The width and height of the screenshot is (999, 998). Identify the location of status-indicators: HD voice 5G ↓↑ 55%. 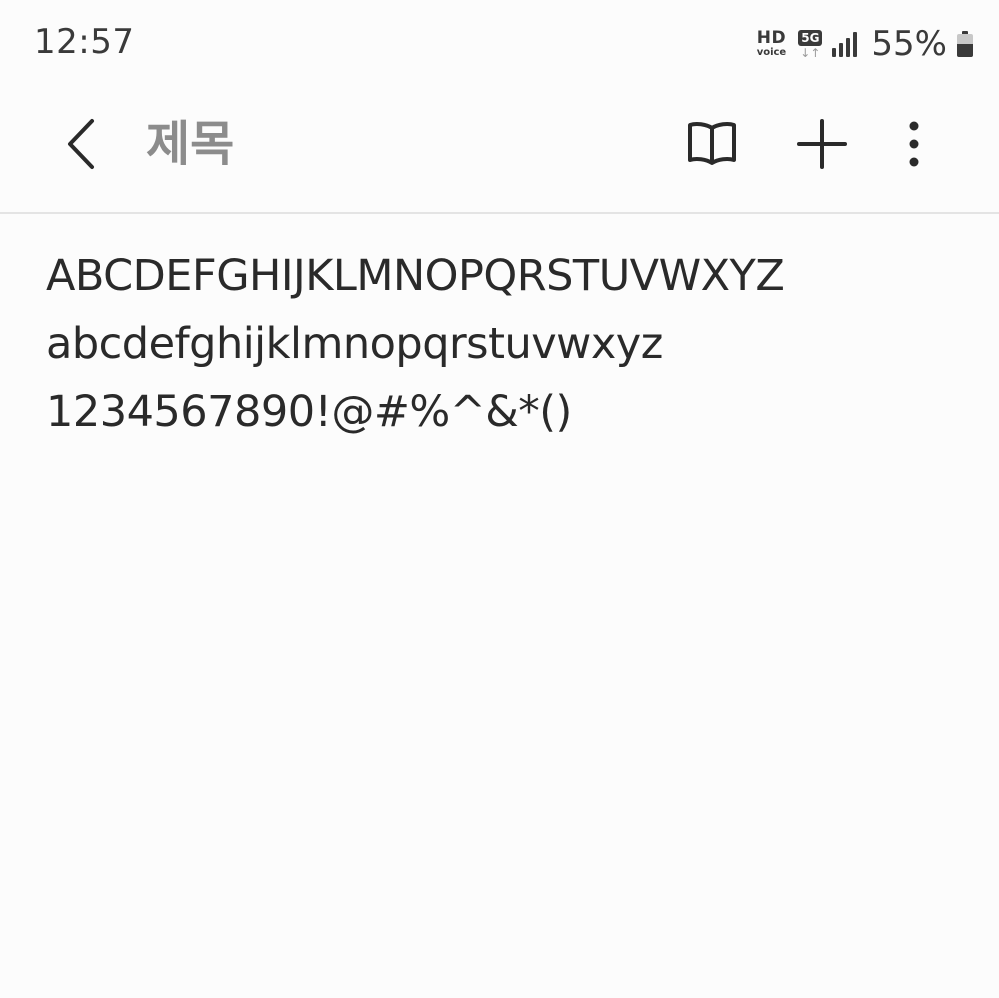
(865, 44).